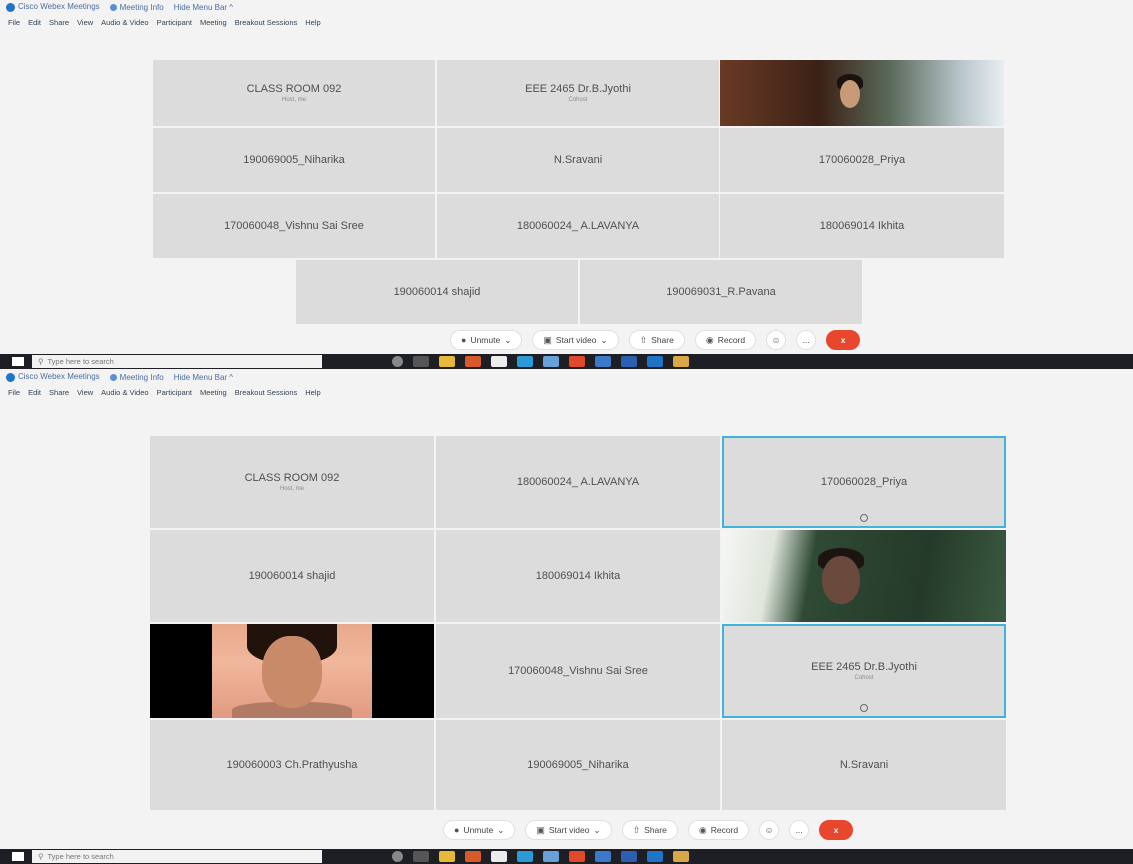 The height and width of the screenshot is (864, 1133). I want to click on participant-role: Cohost, so click(864, 678).